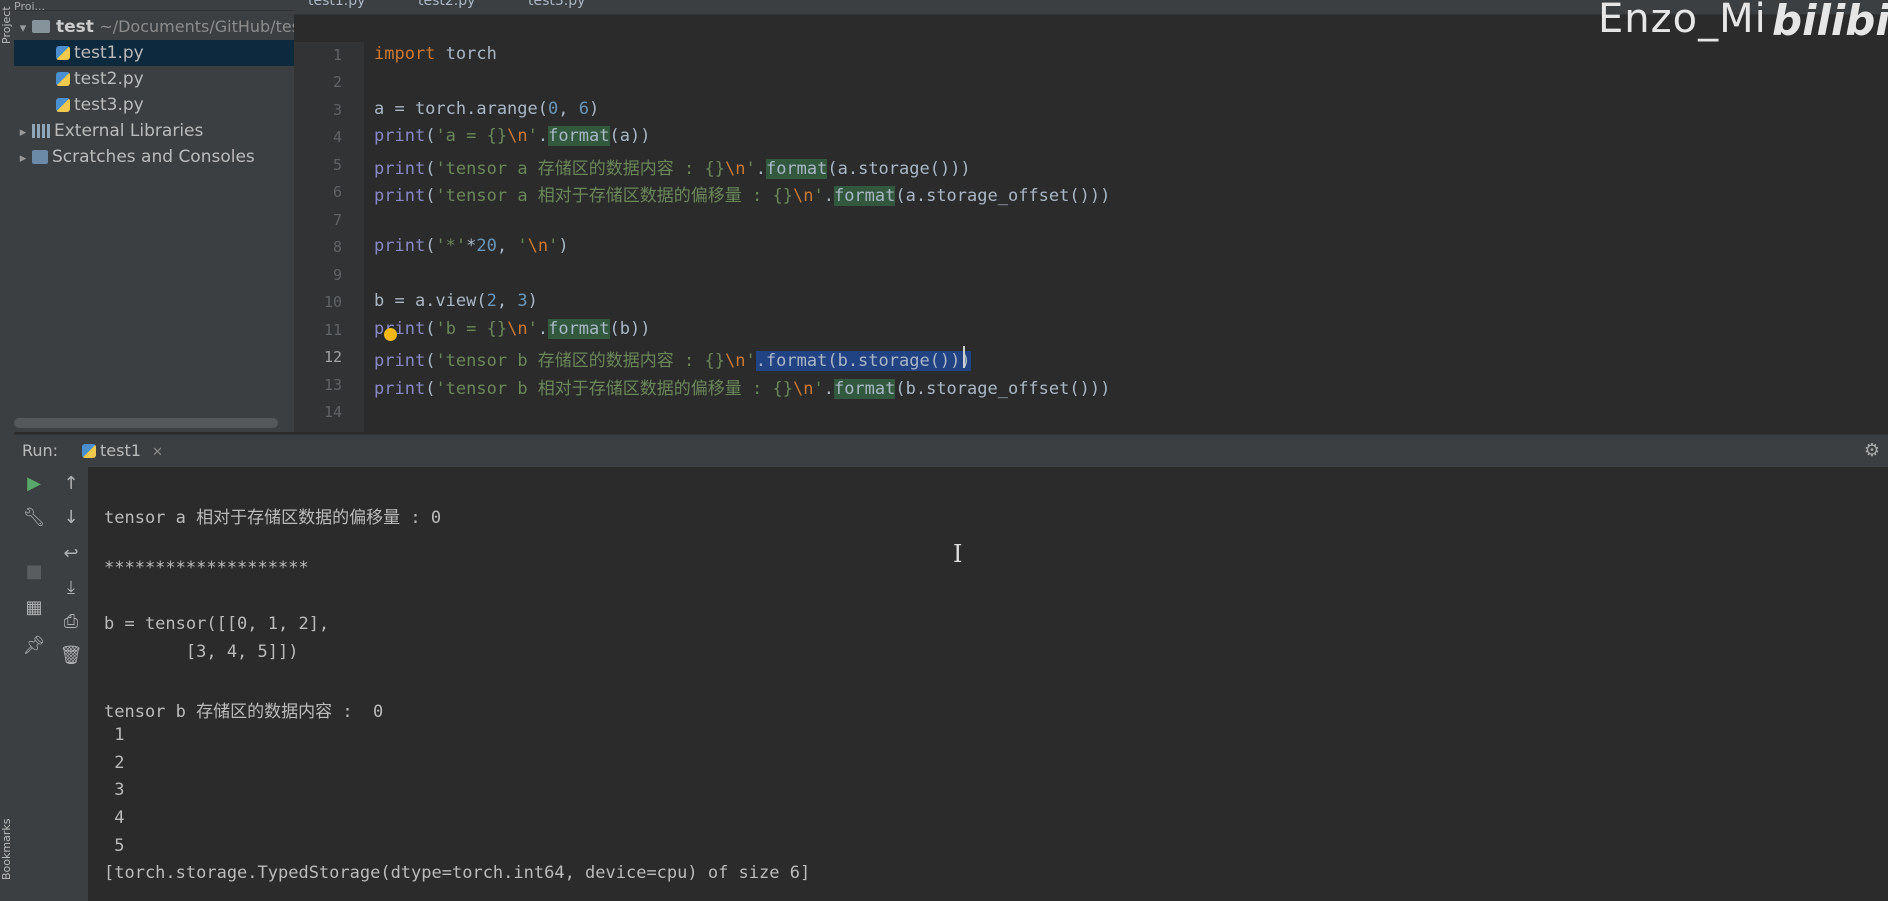  What do you see at coordinates (114, 735) in the screenshot?
I see `console-line: 1` at bounding box center [114, 735].